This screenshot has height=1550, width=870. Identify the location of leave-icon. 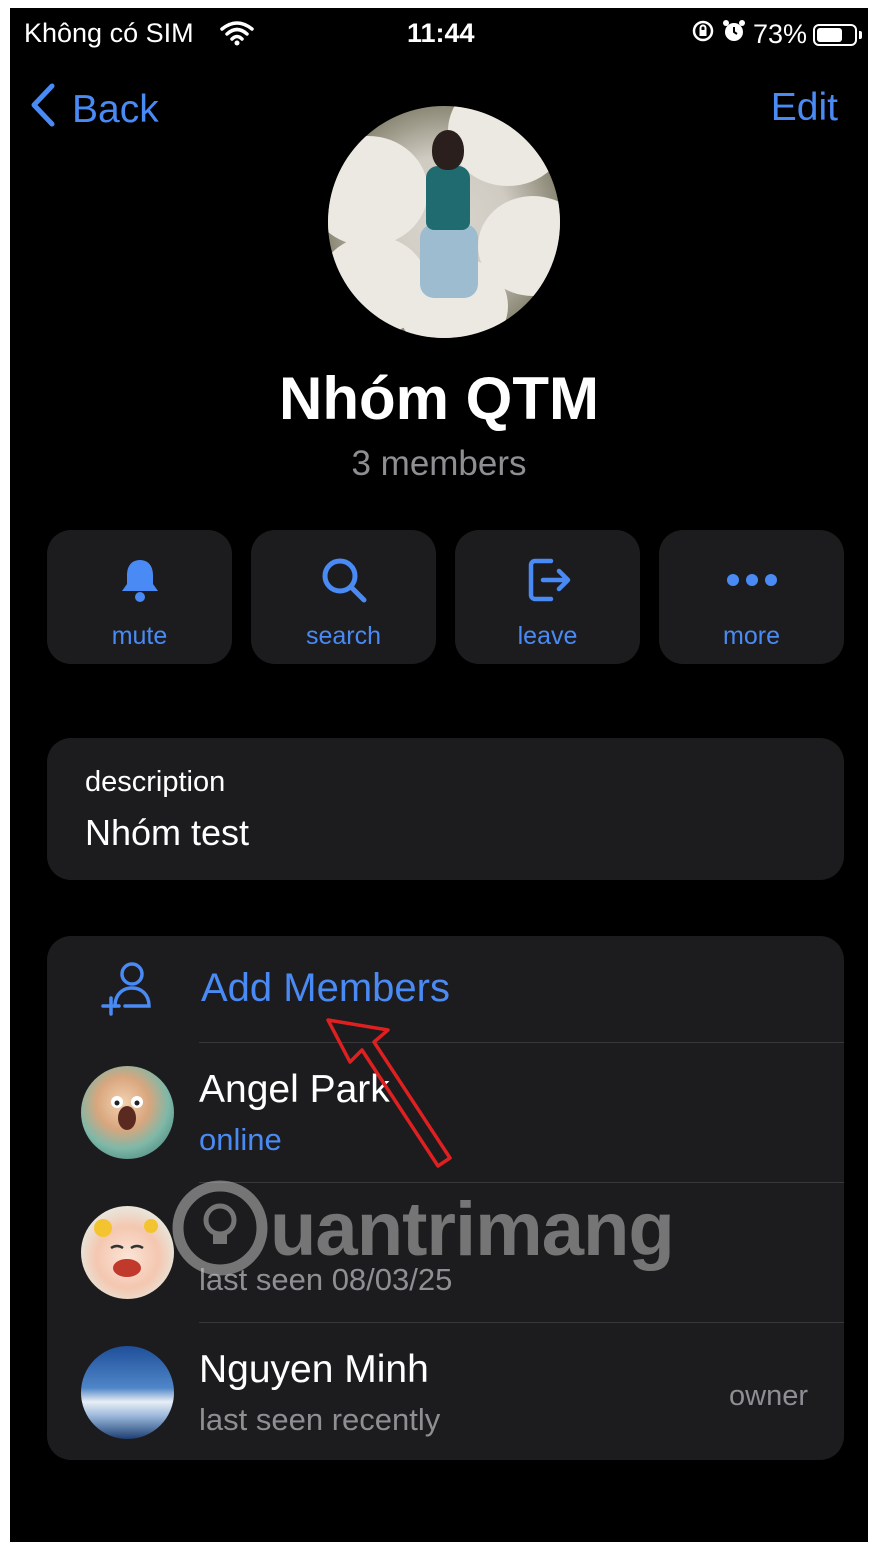
(548, 580).